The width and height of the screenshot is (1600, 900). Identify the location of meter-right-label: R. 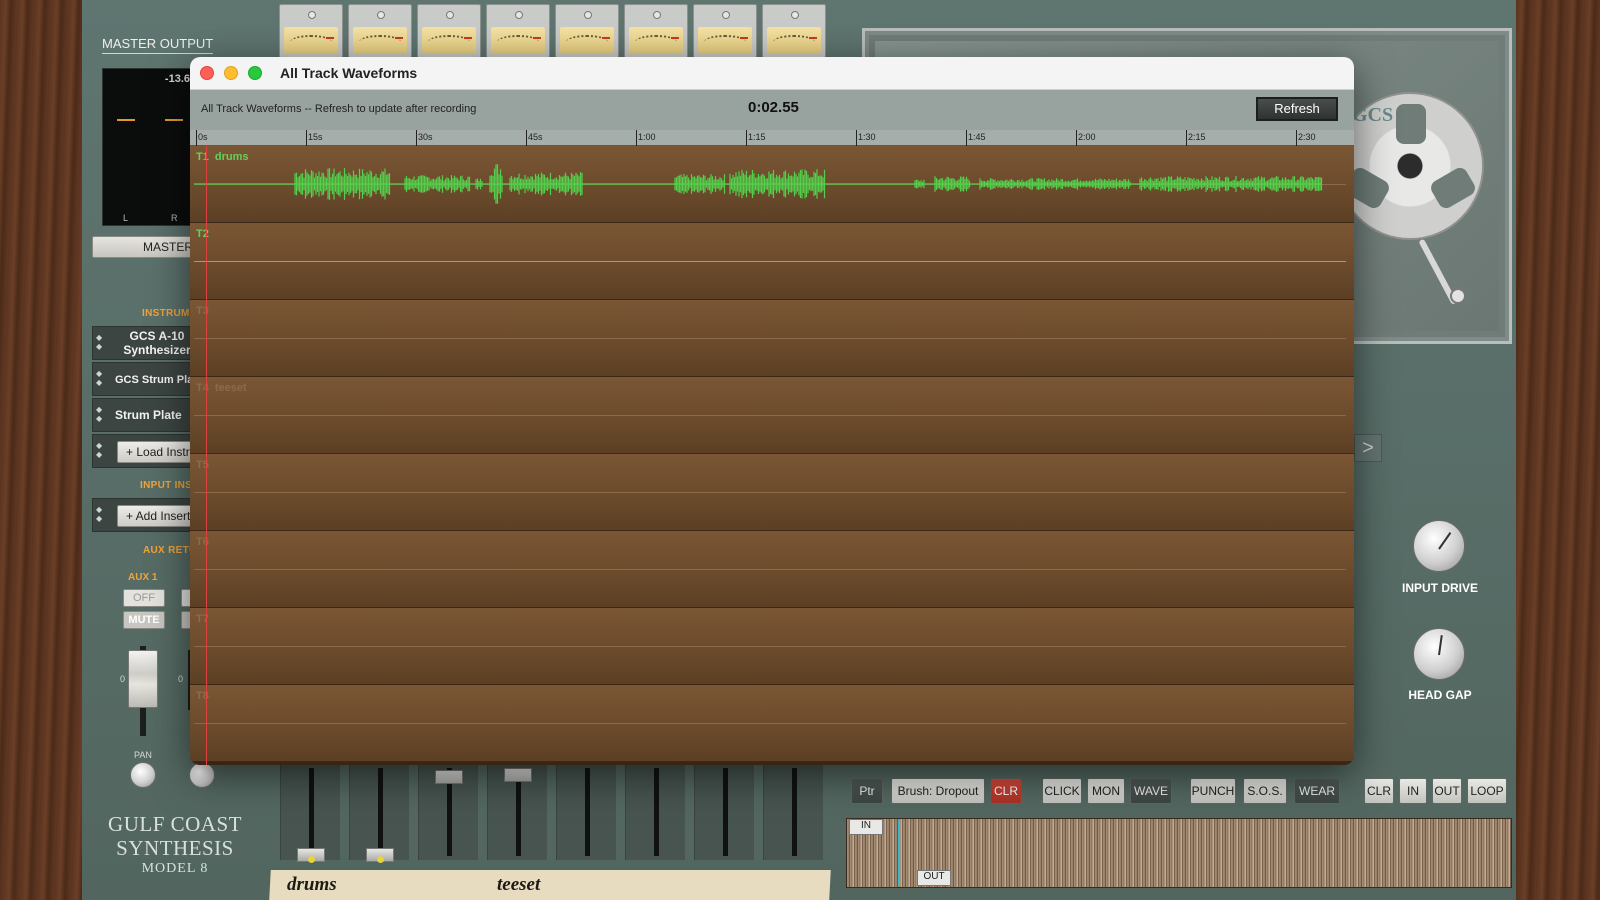
(174, 218).